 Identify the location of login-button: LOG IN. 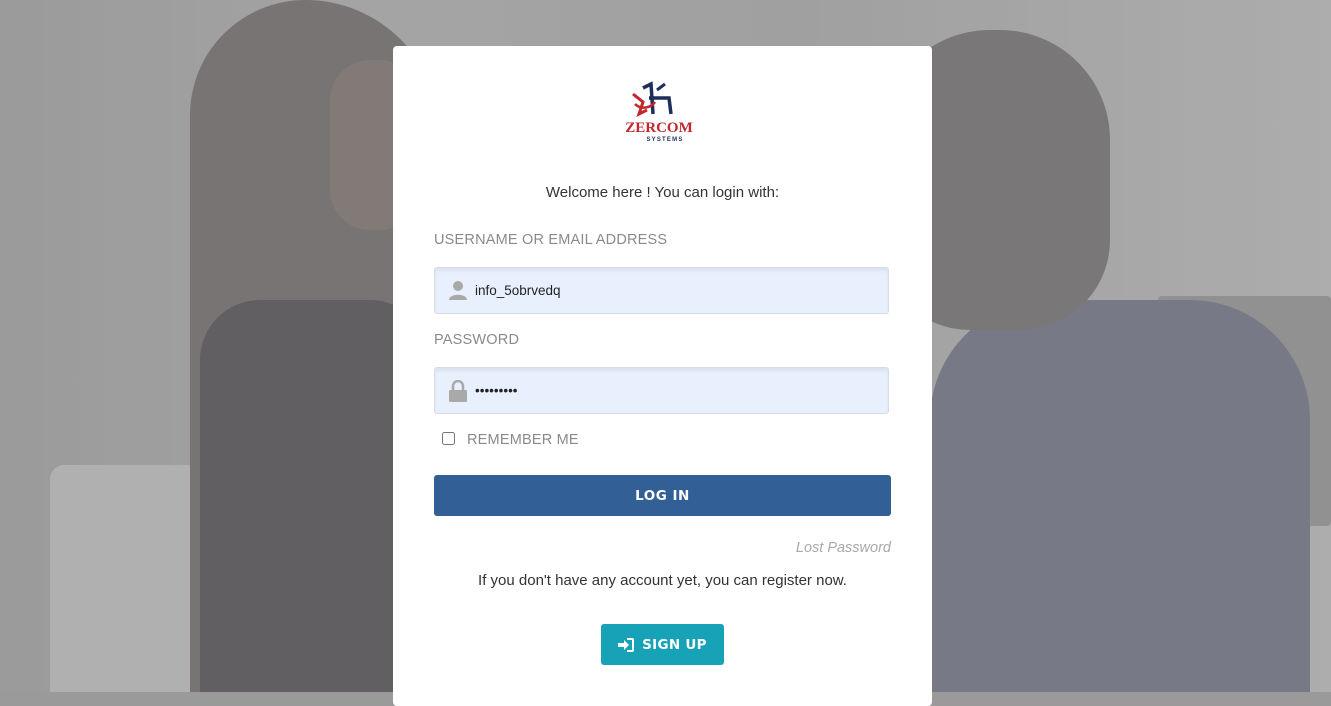
(662, 495).